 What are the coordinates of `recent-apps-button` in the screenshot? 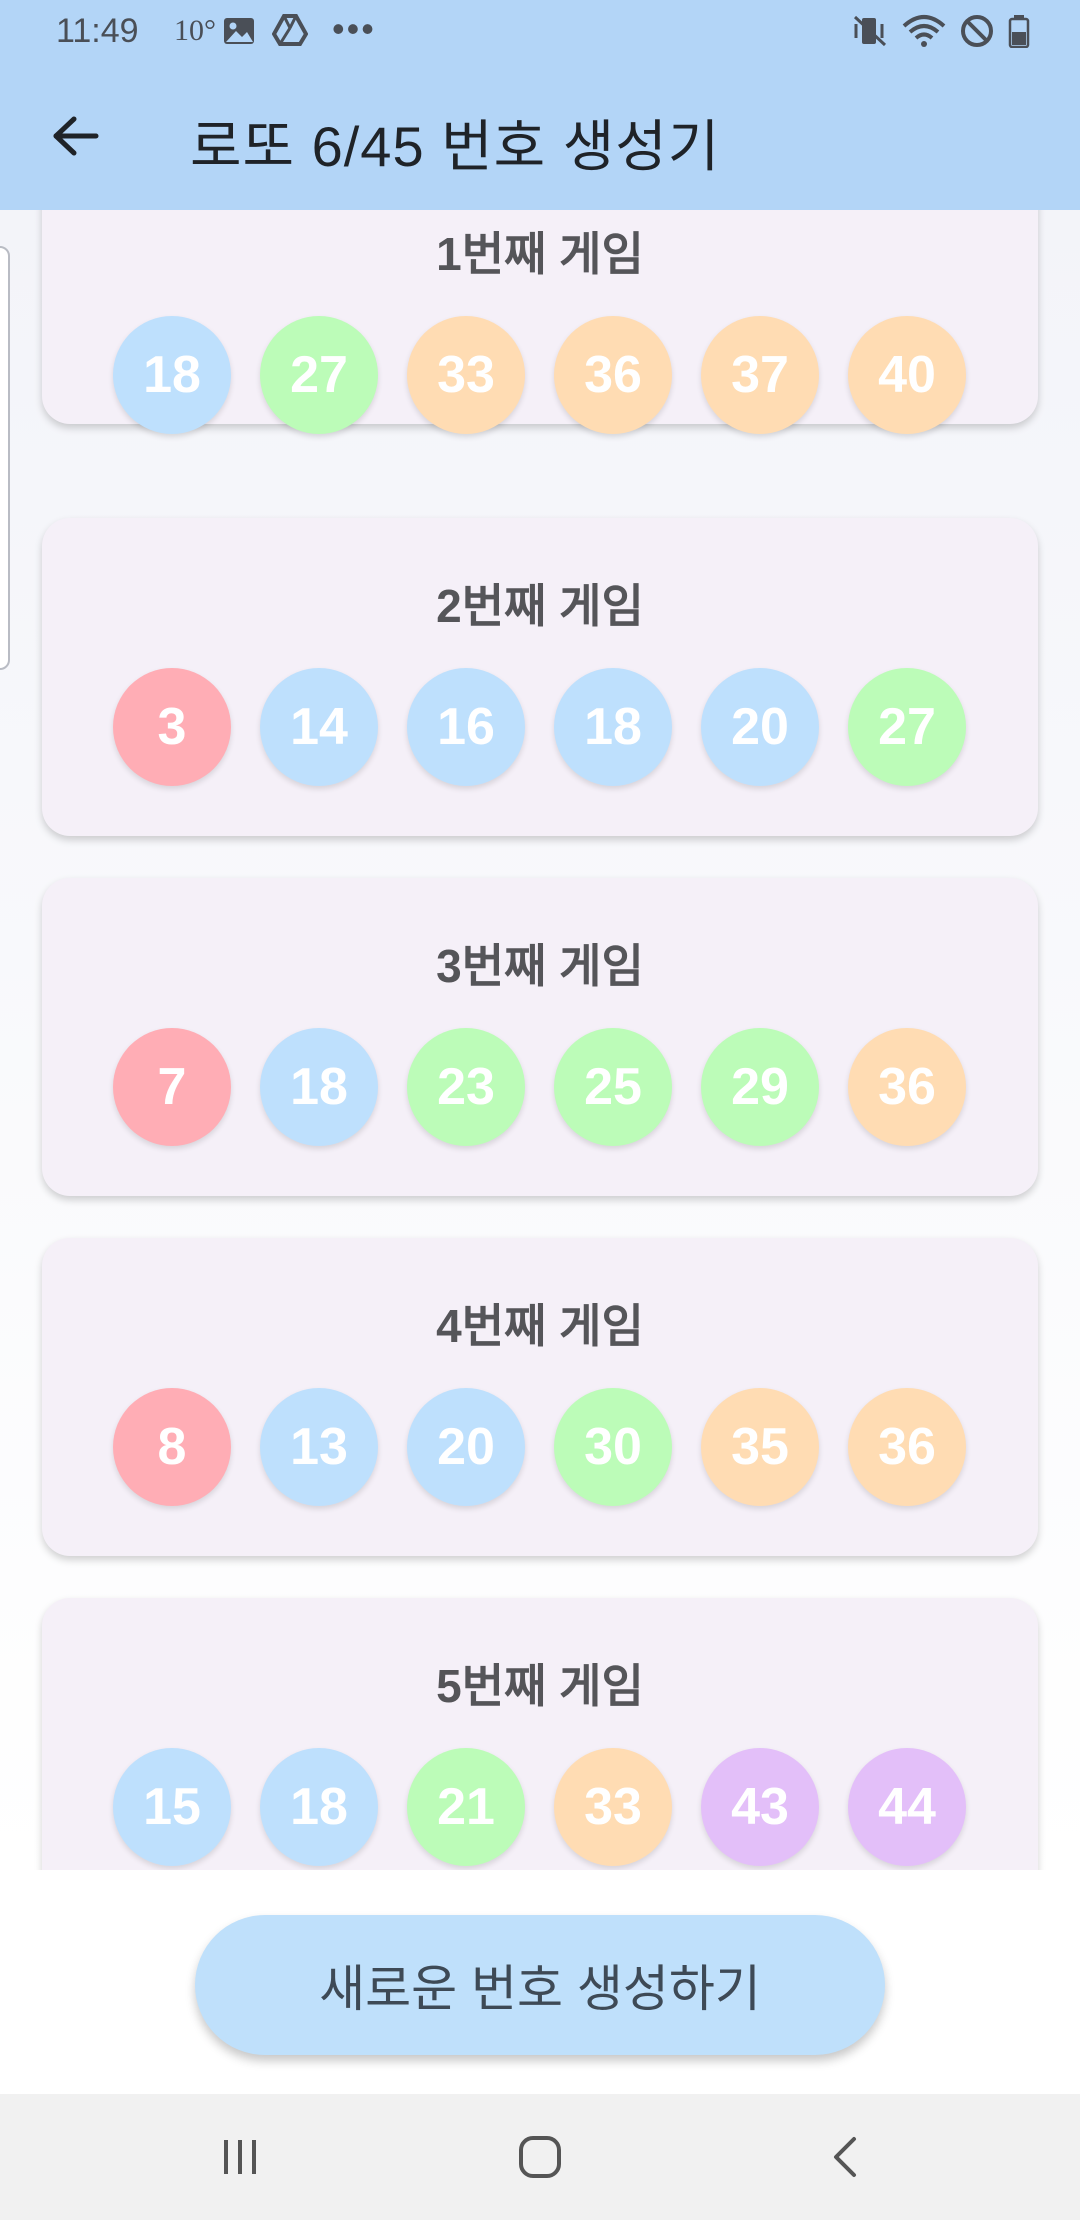 It's located at (240, 2159).